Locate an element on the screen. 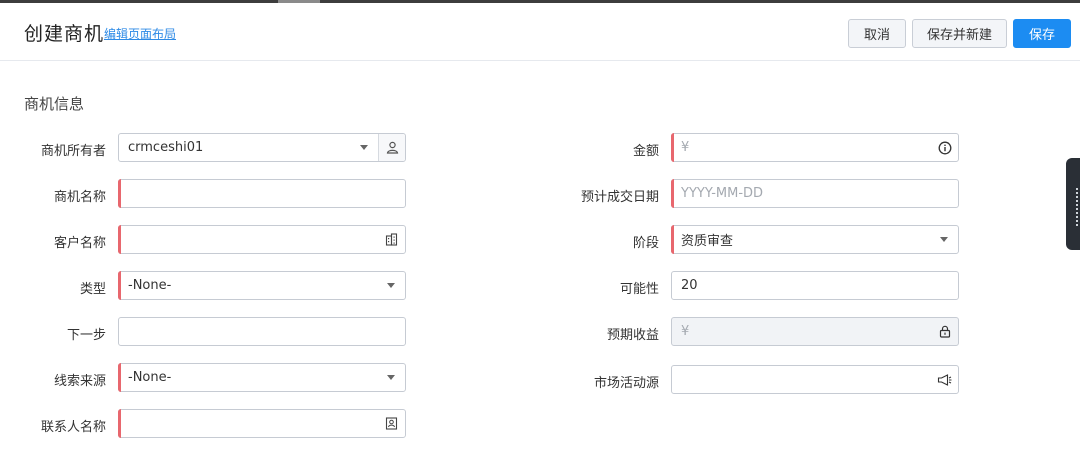  opportunity-name-input is located at coordinates (262, 193).